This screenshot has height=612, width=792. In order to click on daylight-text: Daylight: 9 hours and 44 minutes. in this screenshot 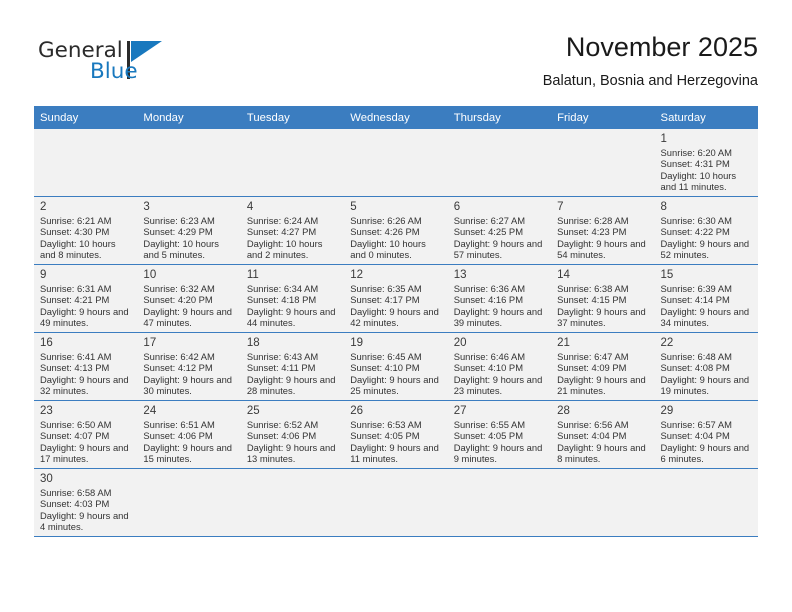, I will do `click(291, 317)`.